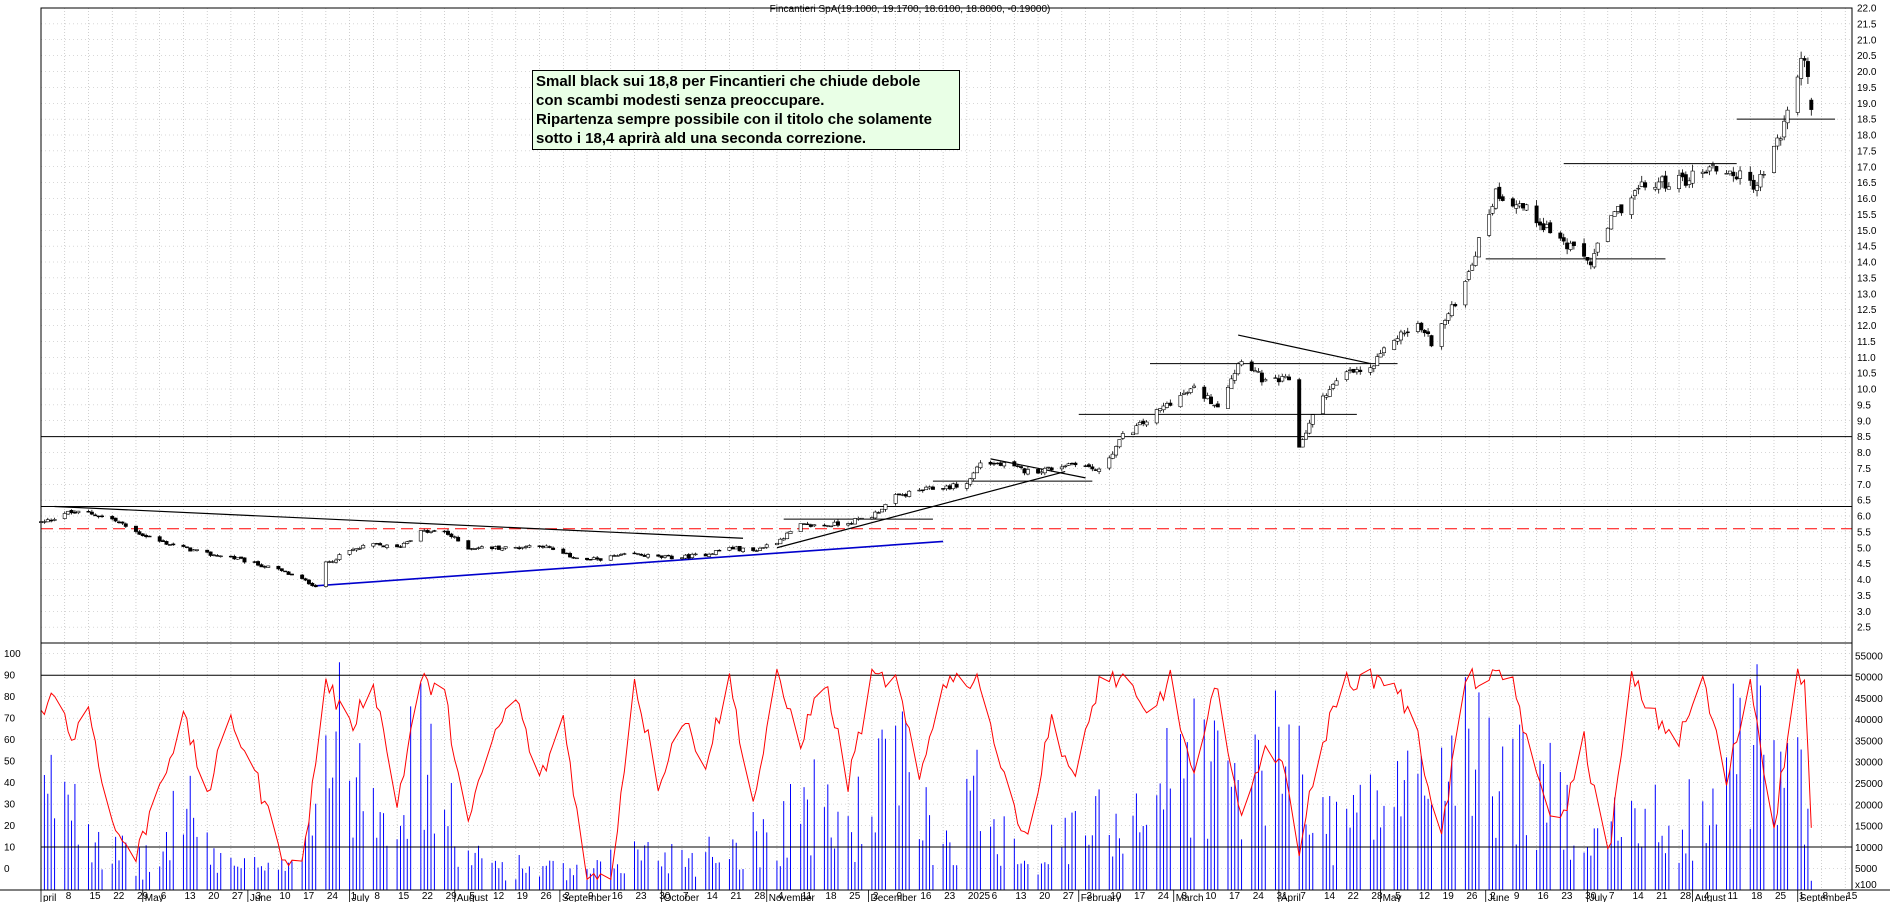 The width and height of the screenshot is (1890, 902). Describe the element at coordinates (792, 897) in the screenshot. I see `x-month-label: November` at that location.